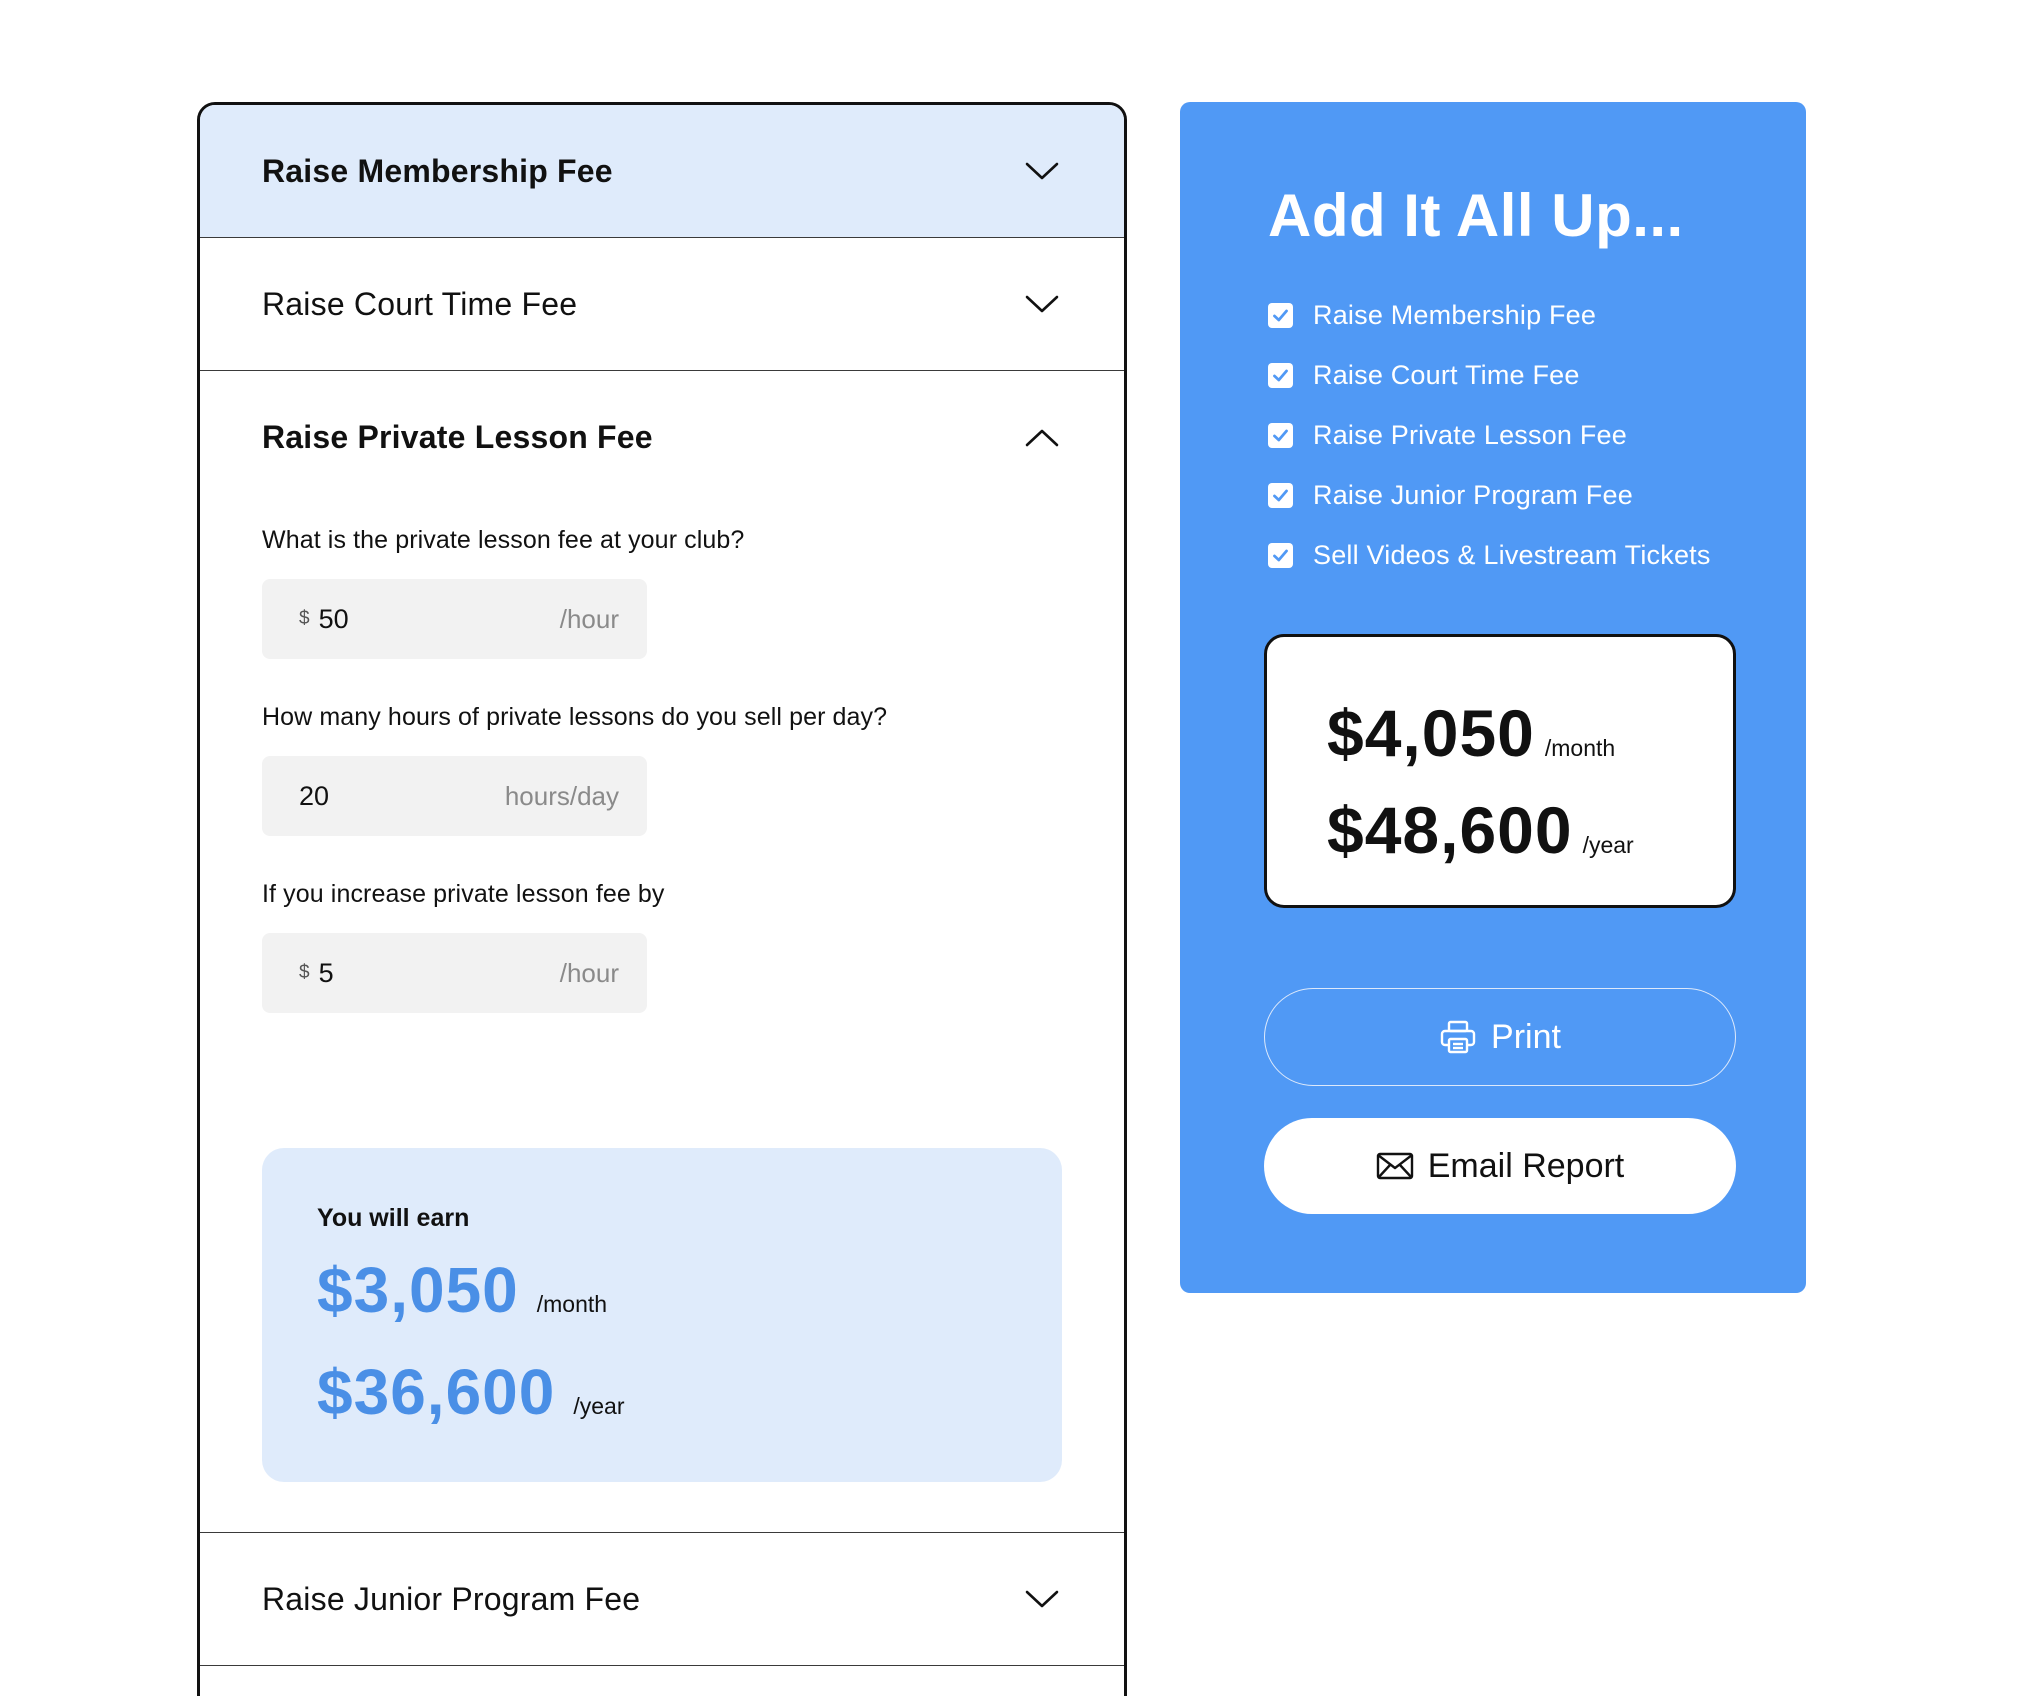 The image size is (2018, 1696). What do you see at coordinates (1431, 733) in the screenshot?
I see `total-monthly-amount: $4,050` at bounding box center [1431, 733].